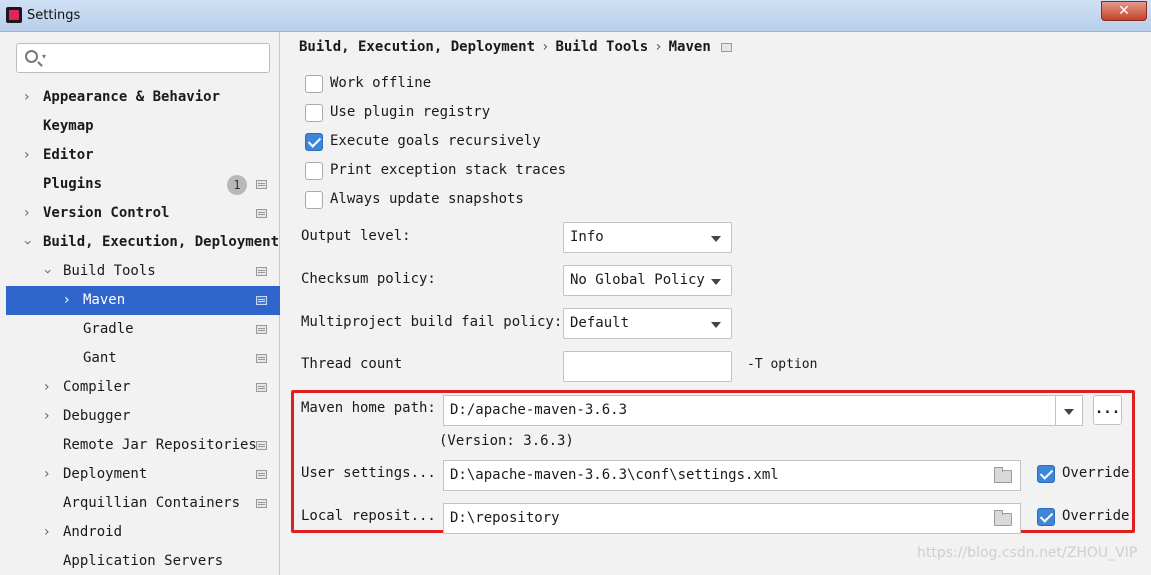 The height and width of the screenshot is (575, 1151). Describe the element at coordinates (143, 561) in the screenshot. I see `sidebar-item-application-servers: Application Servers` at that location.